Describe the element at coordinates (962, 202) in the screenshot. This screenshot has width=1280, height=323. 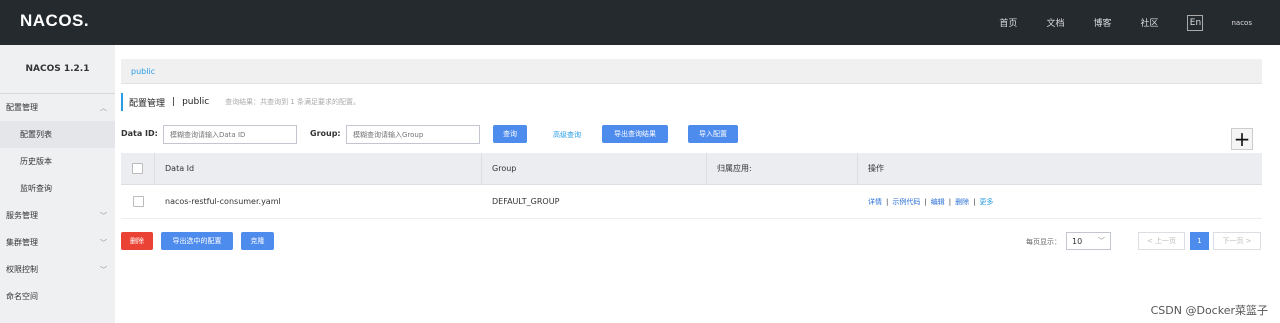
I see `op-delete-link: 删除` at that location.